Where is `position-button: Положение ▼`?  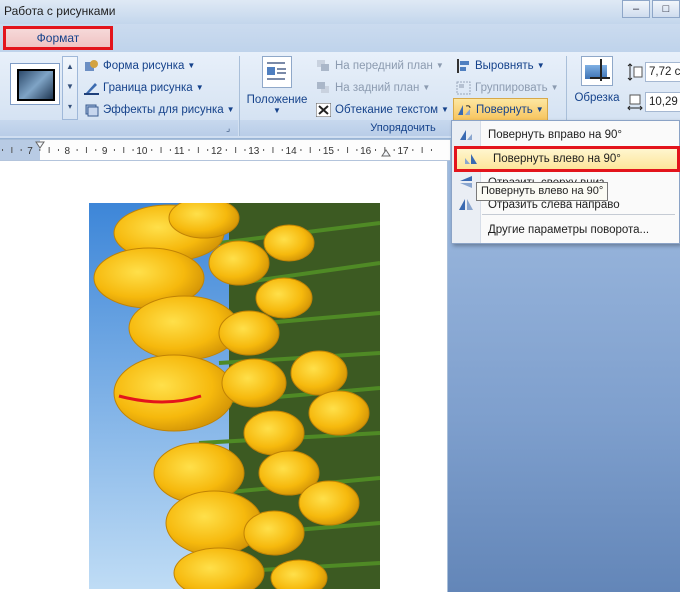 position-button: Положение ▼ is located at coordinates (277, 85).